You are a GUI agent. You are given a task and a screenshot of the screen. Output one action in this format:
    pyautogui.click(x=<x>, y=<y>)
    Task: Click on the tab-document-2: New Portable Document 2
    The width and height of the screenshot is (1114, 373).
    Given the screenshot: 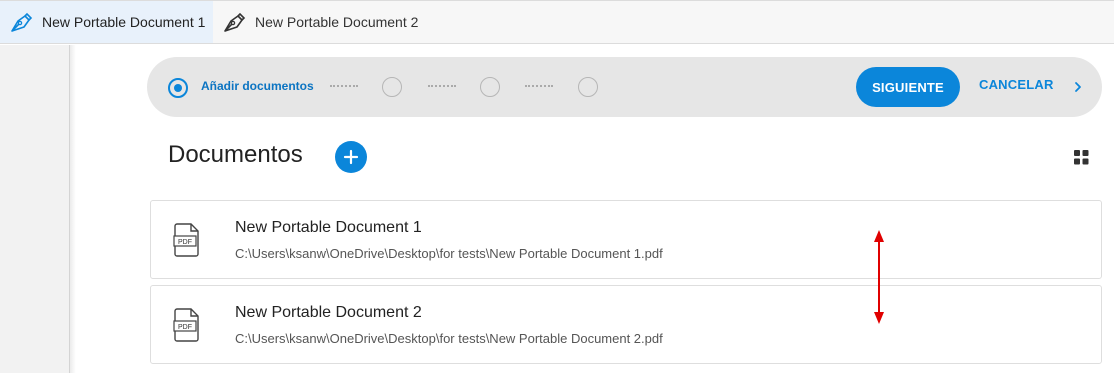 What is the action you would take?
    pyautogui.click(x=328, y=22)
    